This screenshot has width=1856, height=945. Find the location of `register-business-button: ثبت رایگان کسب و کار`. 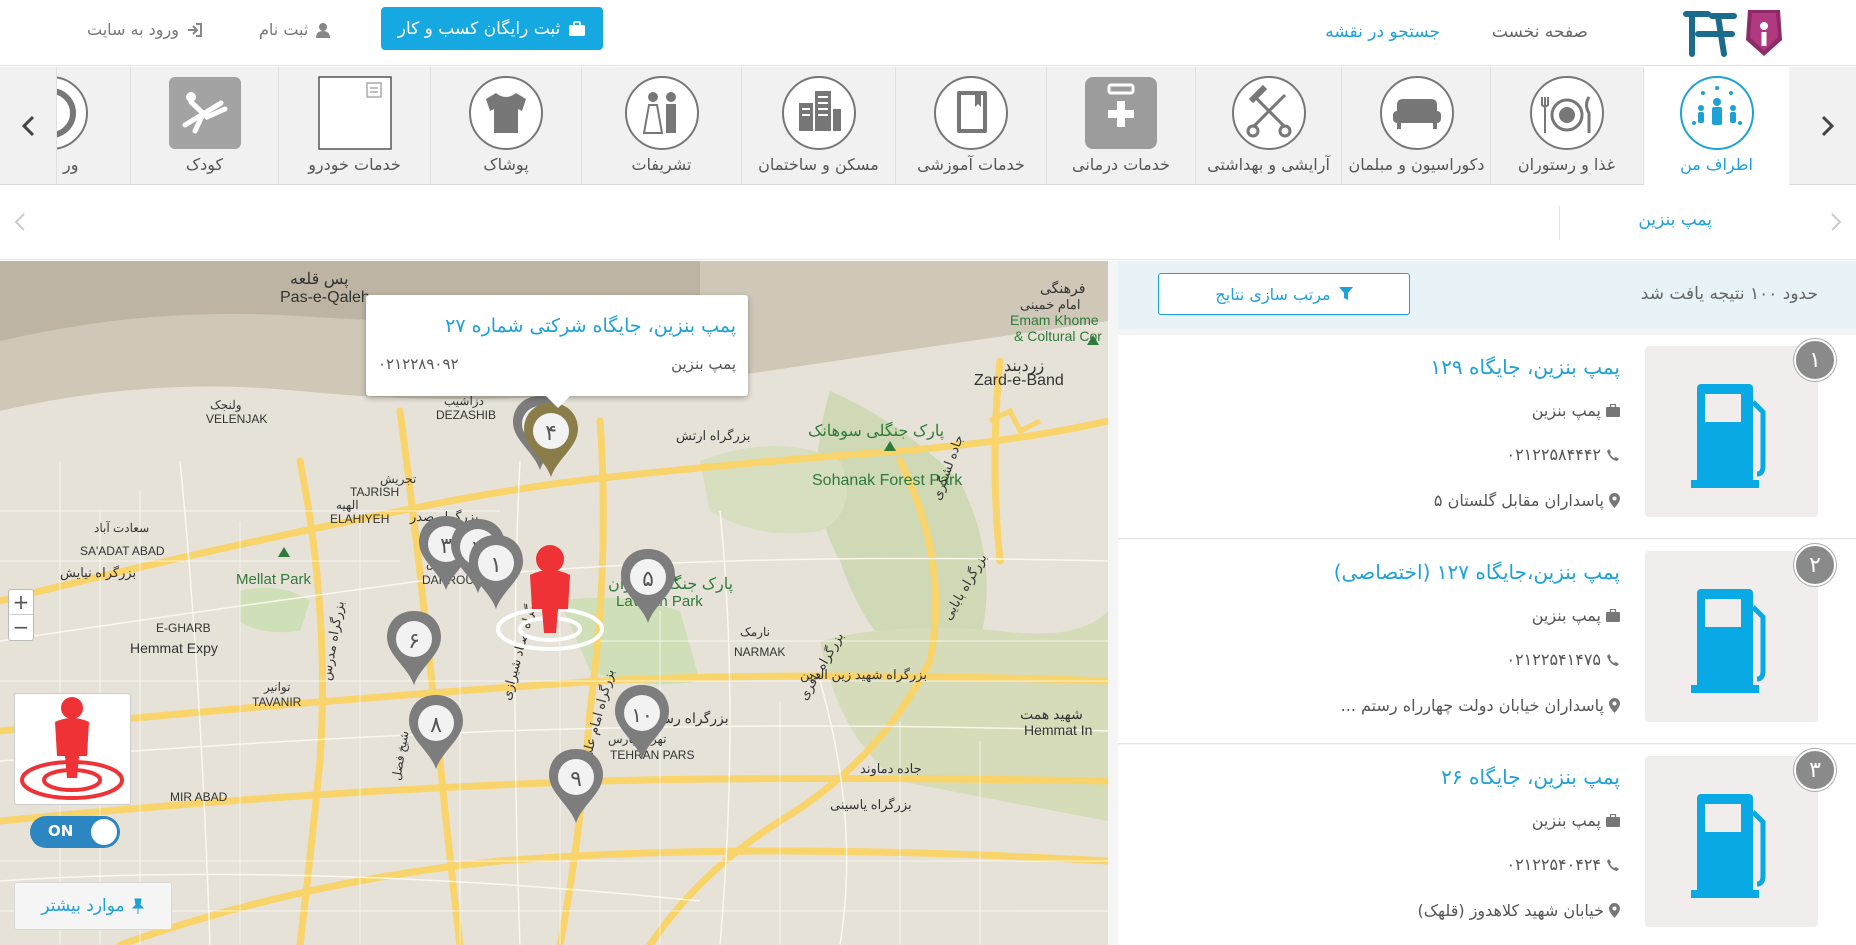

register-business-button: ثبت رایگان کسب و کار is located at coordinates (492, 28).